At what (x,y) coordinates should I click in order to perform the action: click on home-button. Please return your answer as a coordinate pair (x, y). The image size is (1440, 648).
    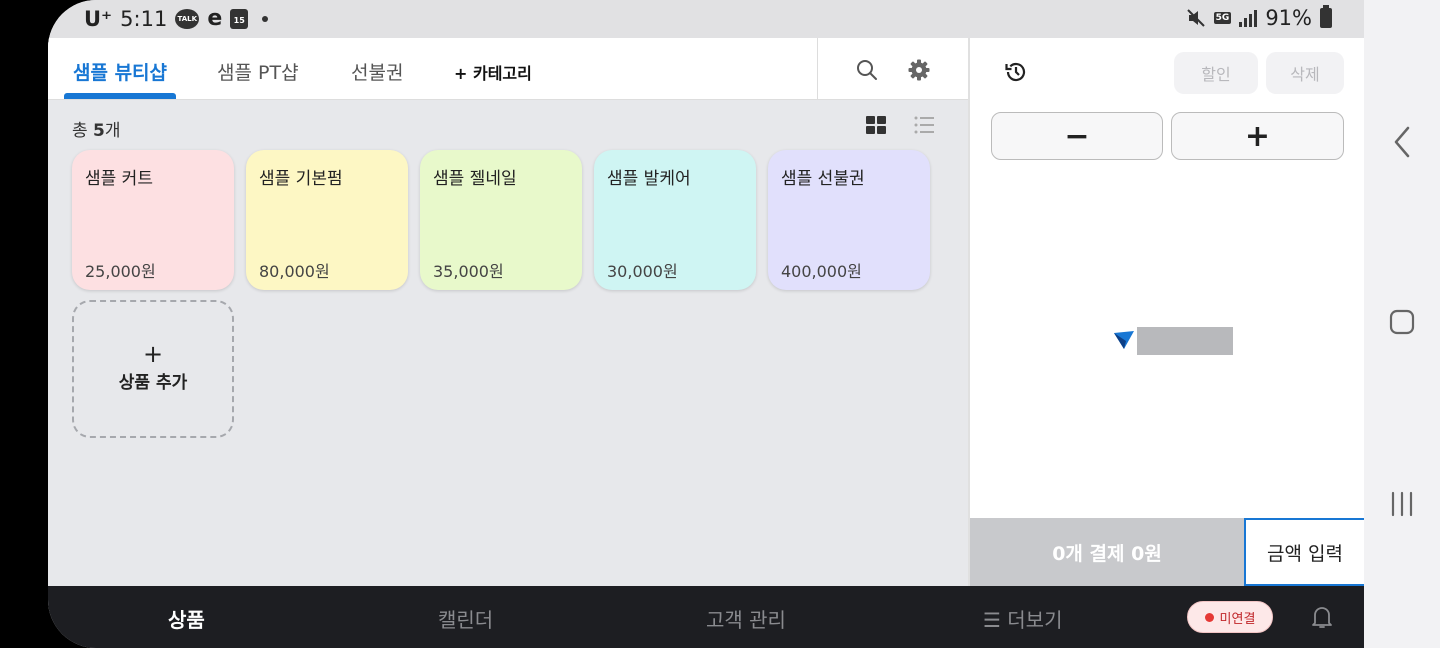
    Looking at the image, I should click on (1402, 322).